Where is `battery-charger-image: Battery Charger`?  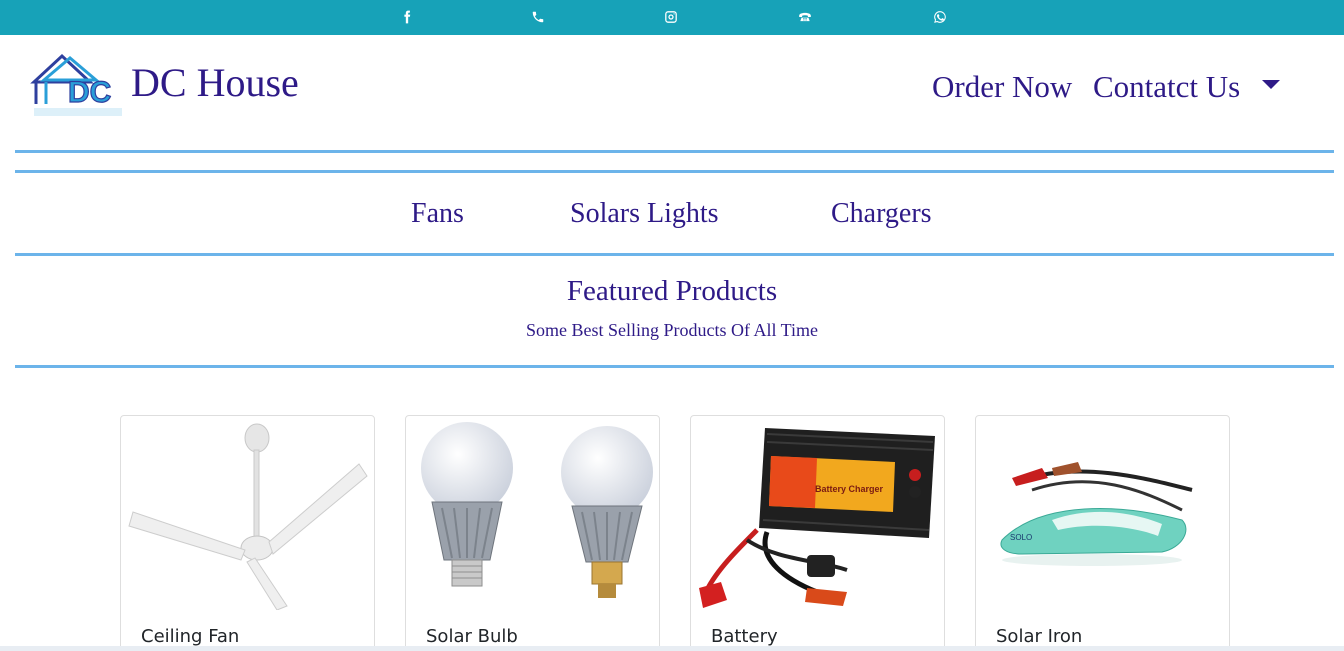
battery-charger-image: Battery Charger is located at coordinates (818, 515).